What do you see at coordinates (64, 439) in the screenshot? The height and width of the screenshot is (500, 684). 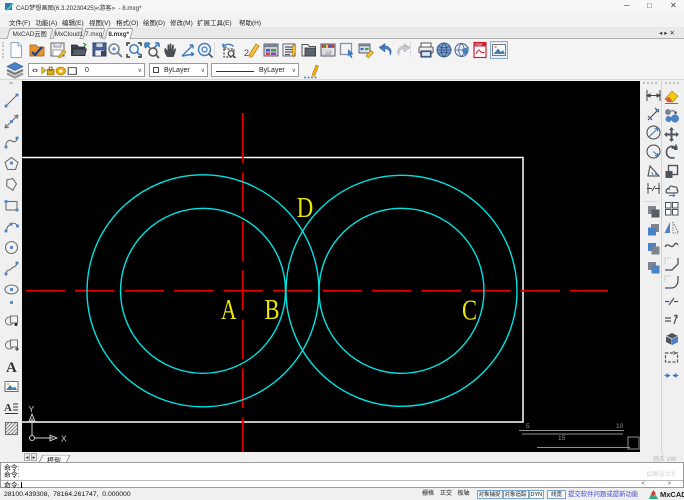 I see `svg-text: X` at bounding box center [64, 439].